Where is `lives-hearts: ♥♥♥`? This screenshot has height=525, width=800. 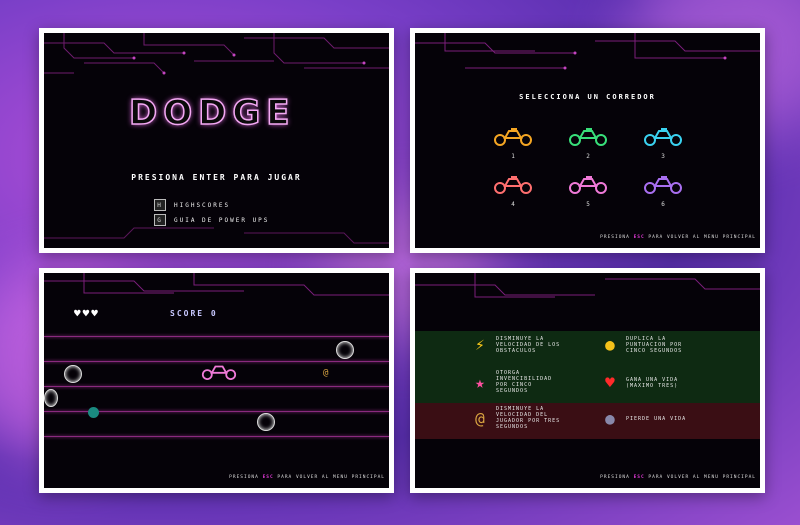
lives-hearts: ♥♥♥ is located at coordinates (87, 313).